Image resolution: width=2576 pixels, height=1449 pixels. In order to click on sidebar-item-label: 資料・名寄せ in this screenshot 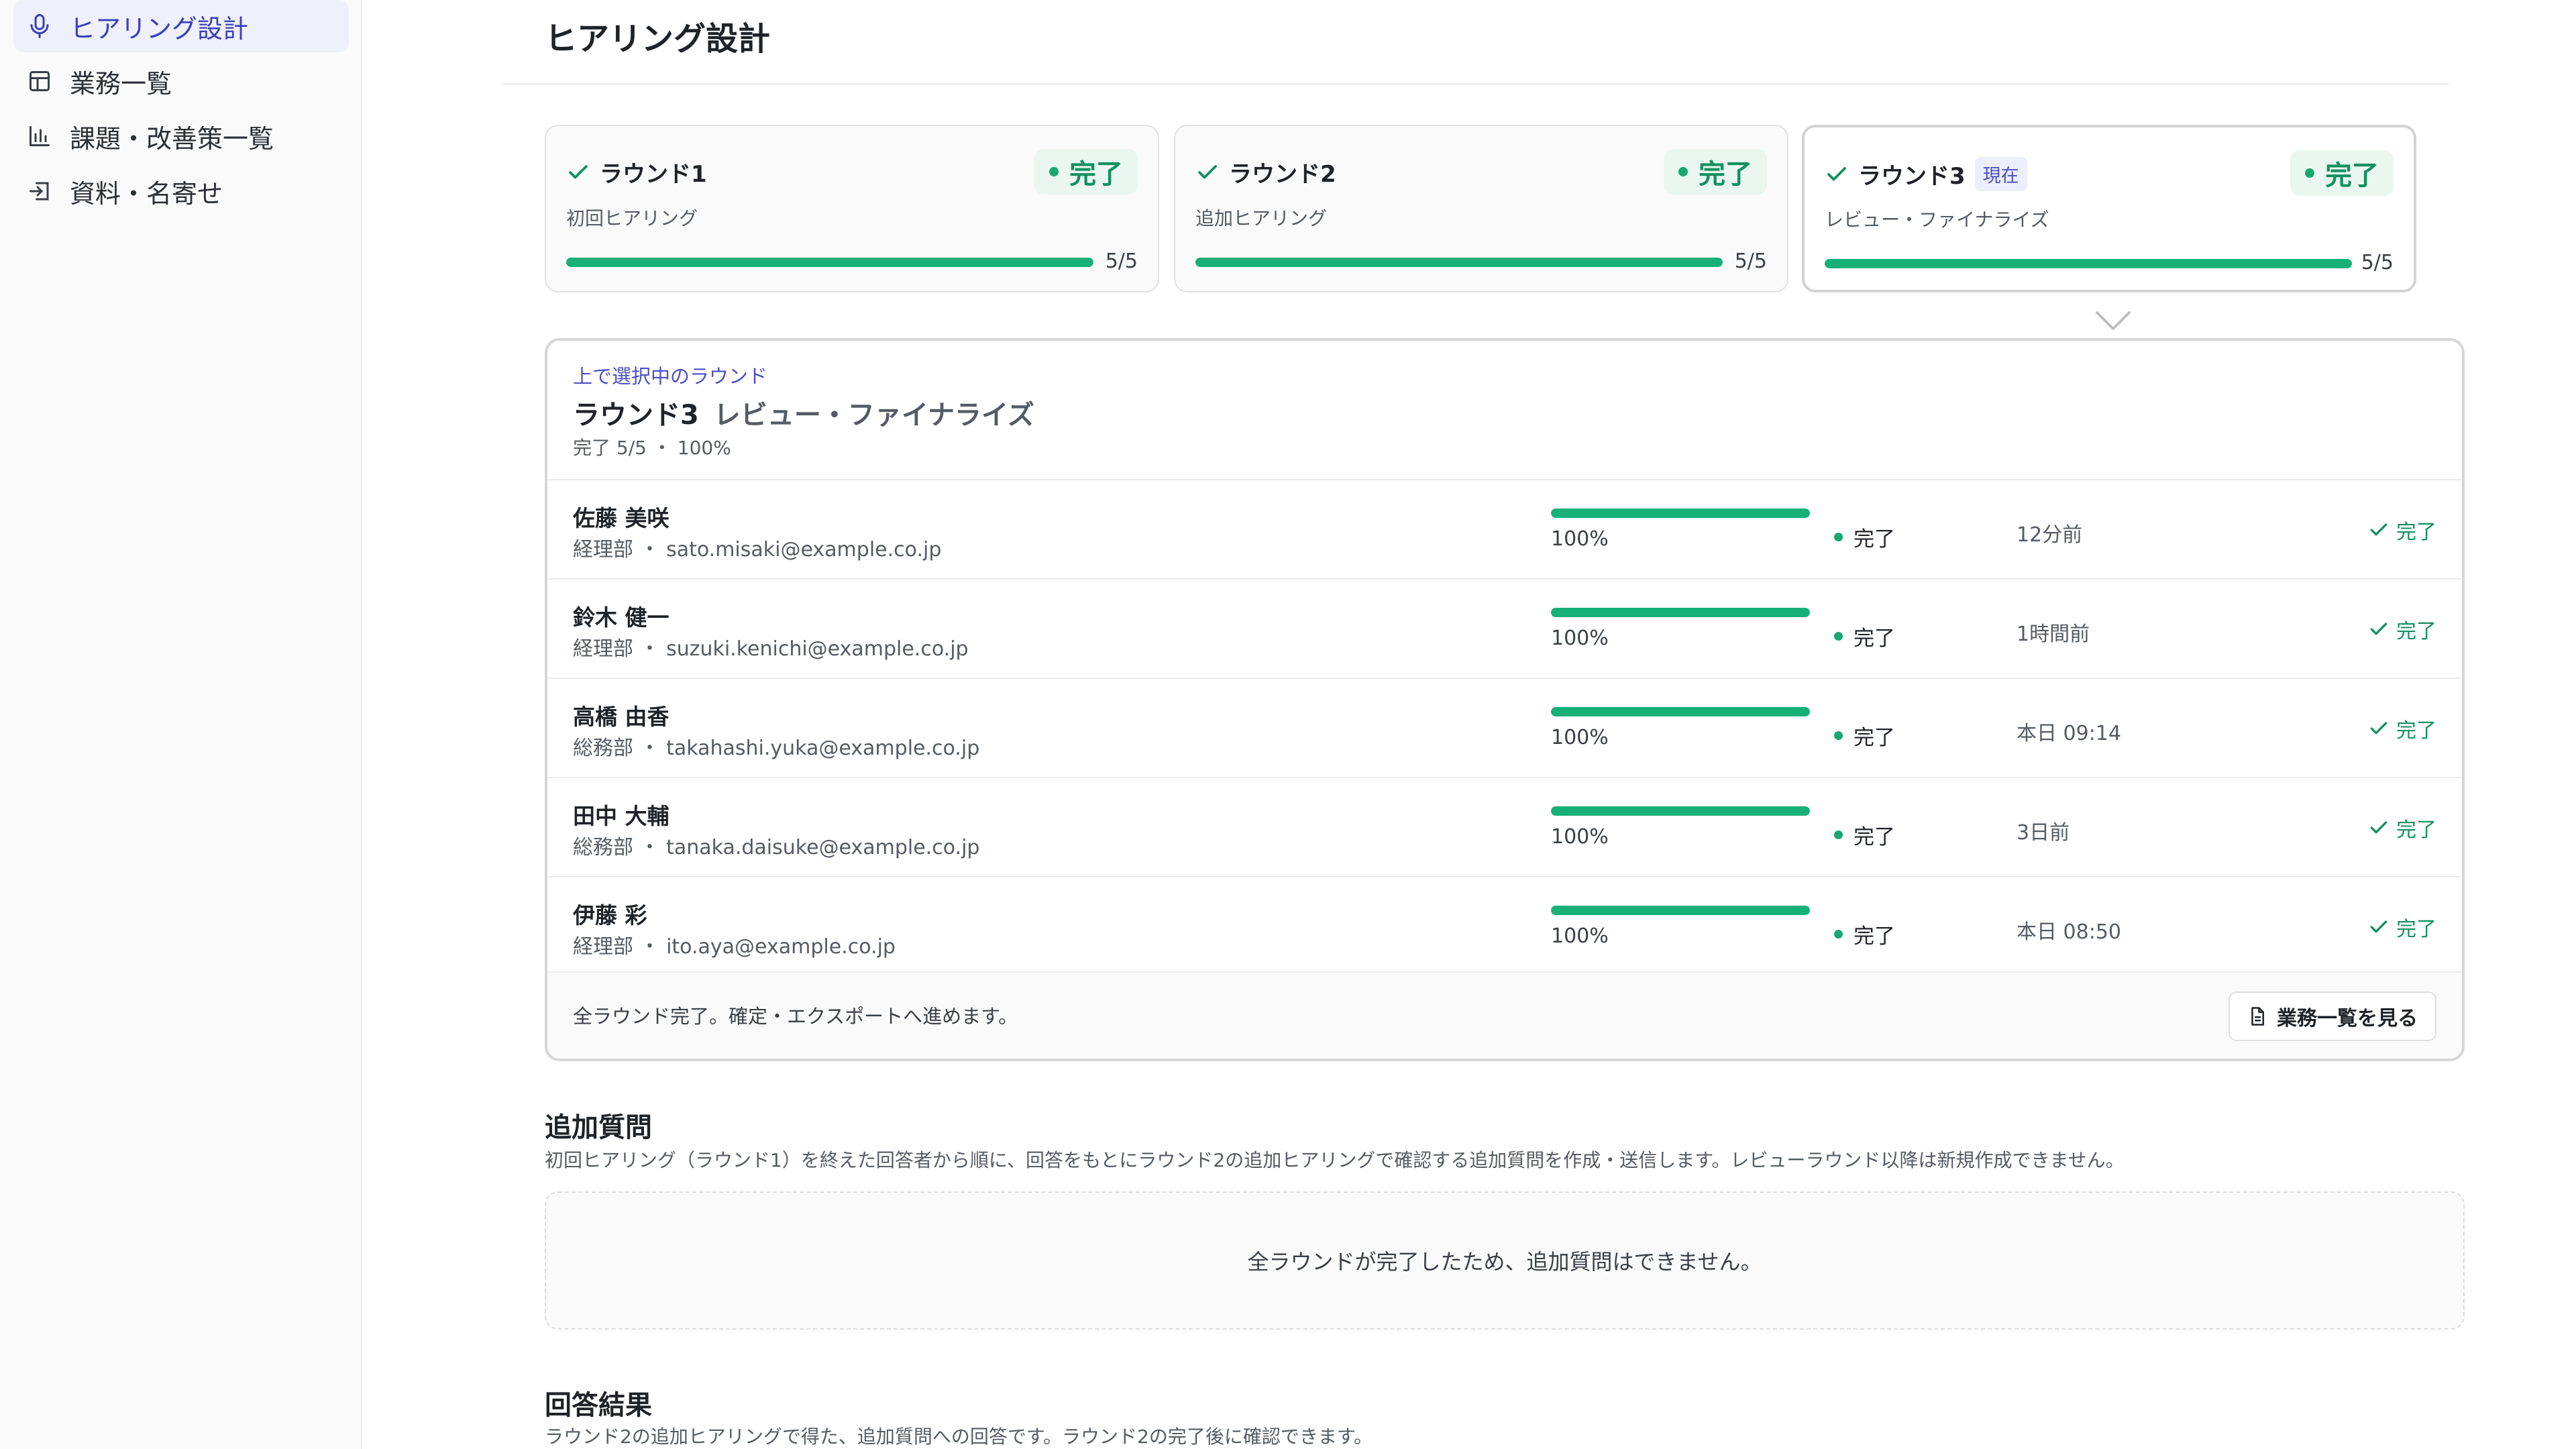, I will do `click(146, 193)`.